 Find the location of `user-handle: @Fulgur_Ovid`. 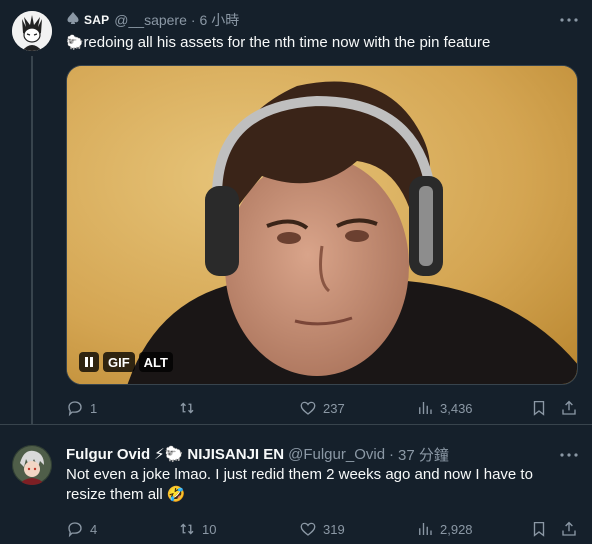

user-handle: @Fulgur_Ovid is located at coordinates (336, 454).